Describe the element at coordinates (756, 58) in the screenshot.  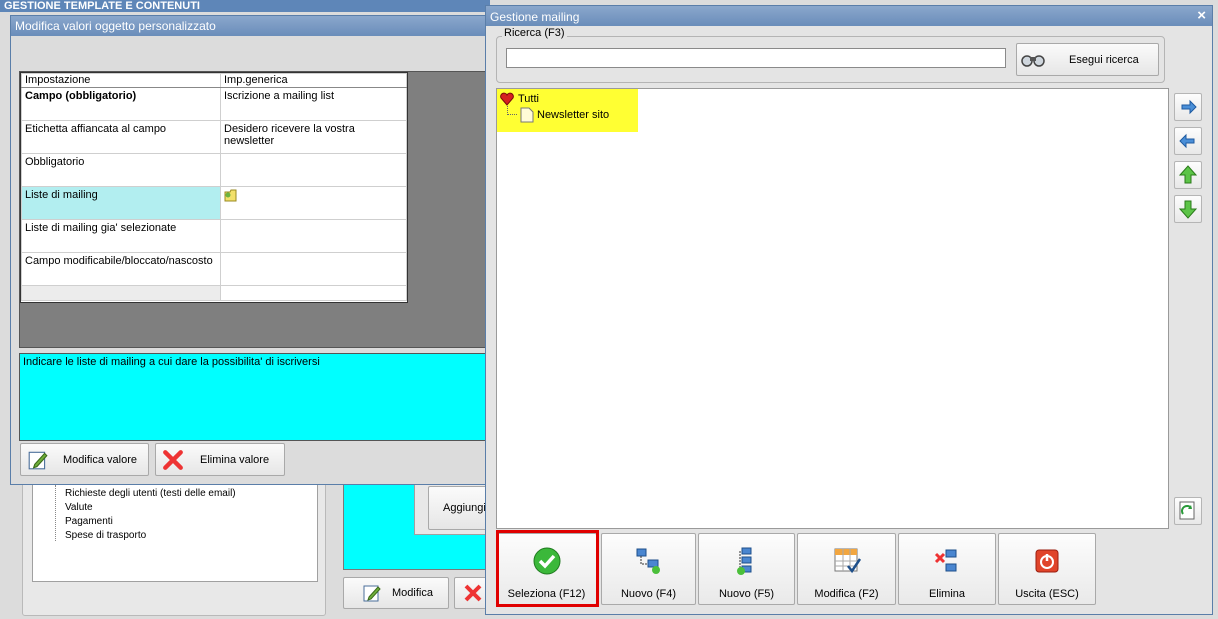
I see `search-input` at that location.